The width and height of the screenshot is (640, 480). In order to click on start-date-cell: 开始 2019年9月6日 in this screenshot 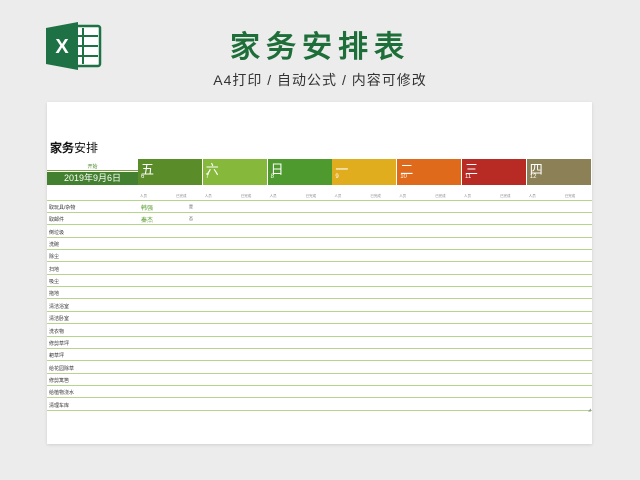, I will do `click(92, 172)`.